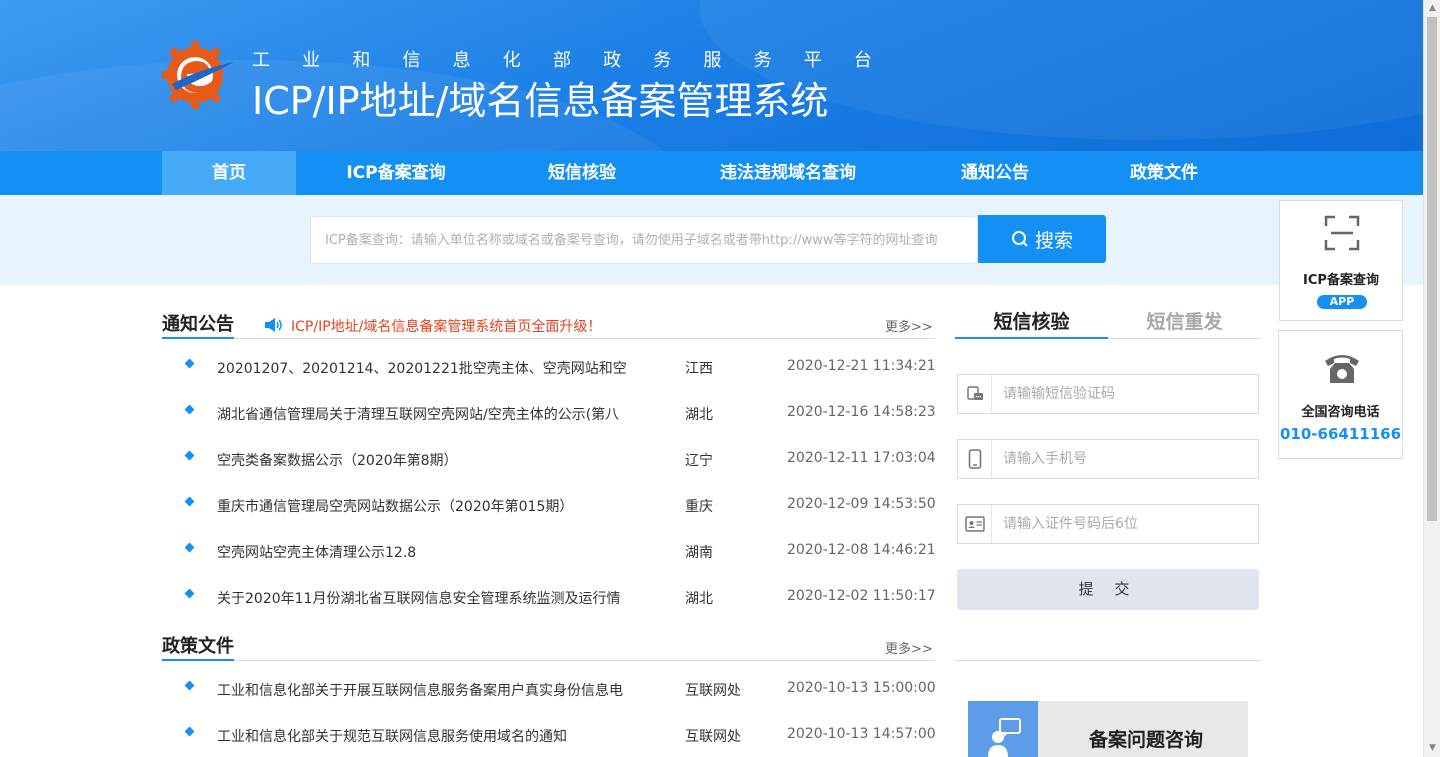 This screenshot has width=1440, height=757. I want to click on filing-consult-label: 备案问题咨询, so click(1146, 740).